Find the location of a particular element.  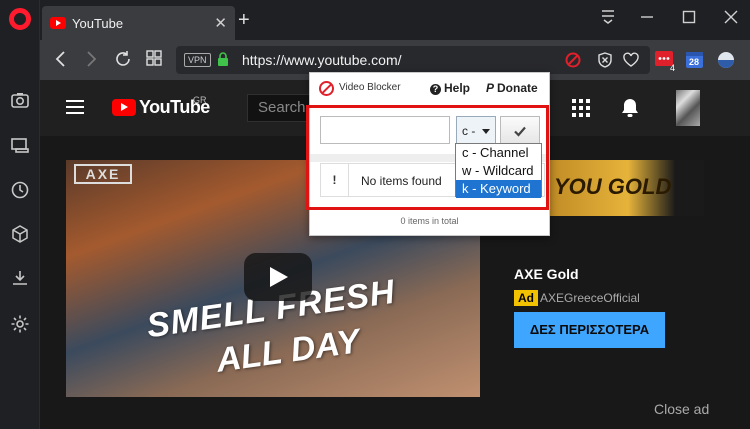

close-ad-button: Close ad is located at coordinates (681, 409).